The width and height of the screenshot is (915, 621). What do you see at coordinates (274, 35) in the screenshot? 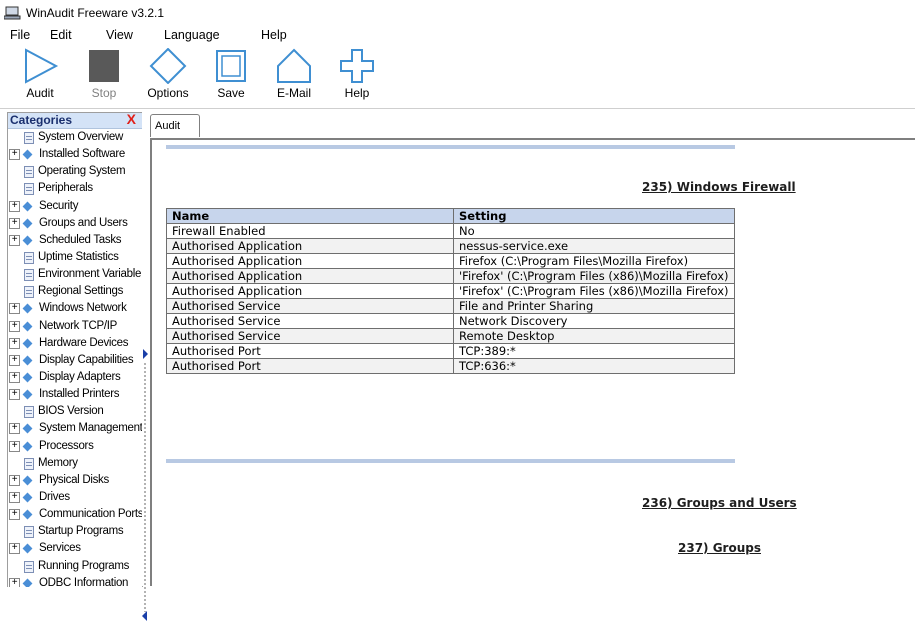
I see `menu-help: Help` at bounding box center [274, 35].